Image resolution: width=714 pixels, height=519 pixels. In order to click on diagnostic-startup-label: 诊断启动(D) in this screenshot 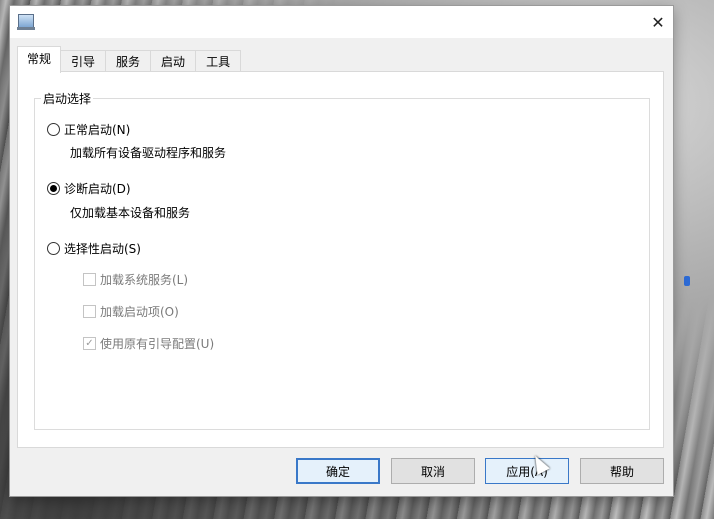, I will do `click(97, 188)`.